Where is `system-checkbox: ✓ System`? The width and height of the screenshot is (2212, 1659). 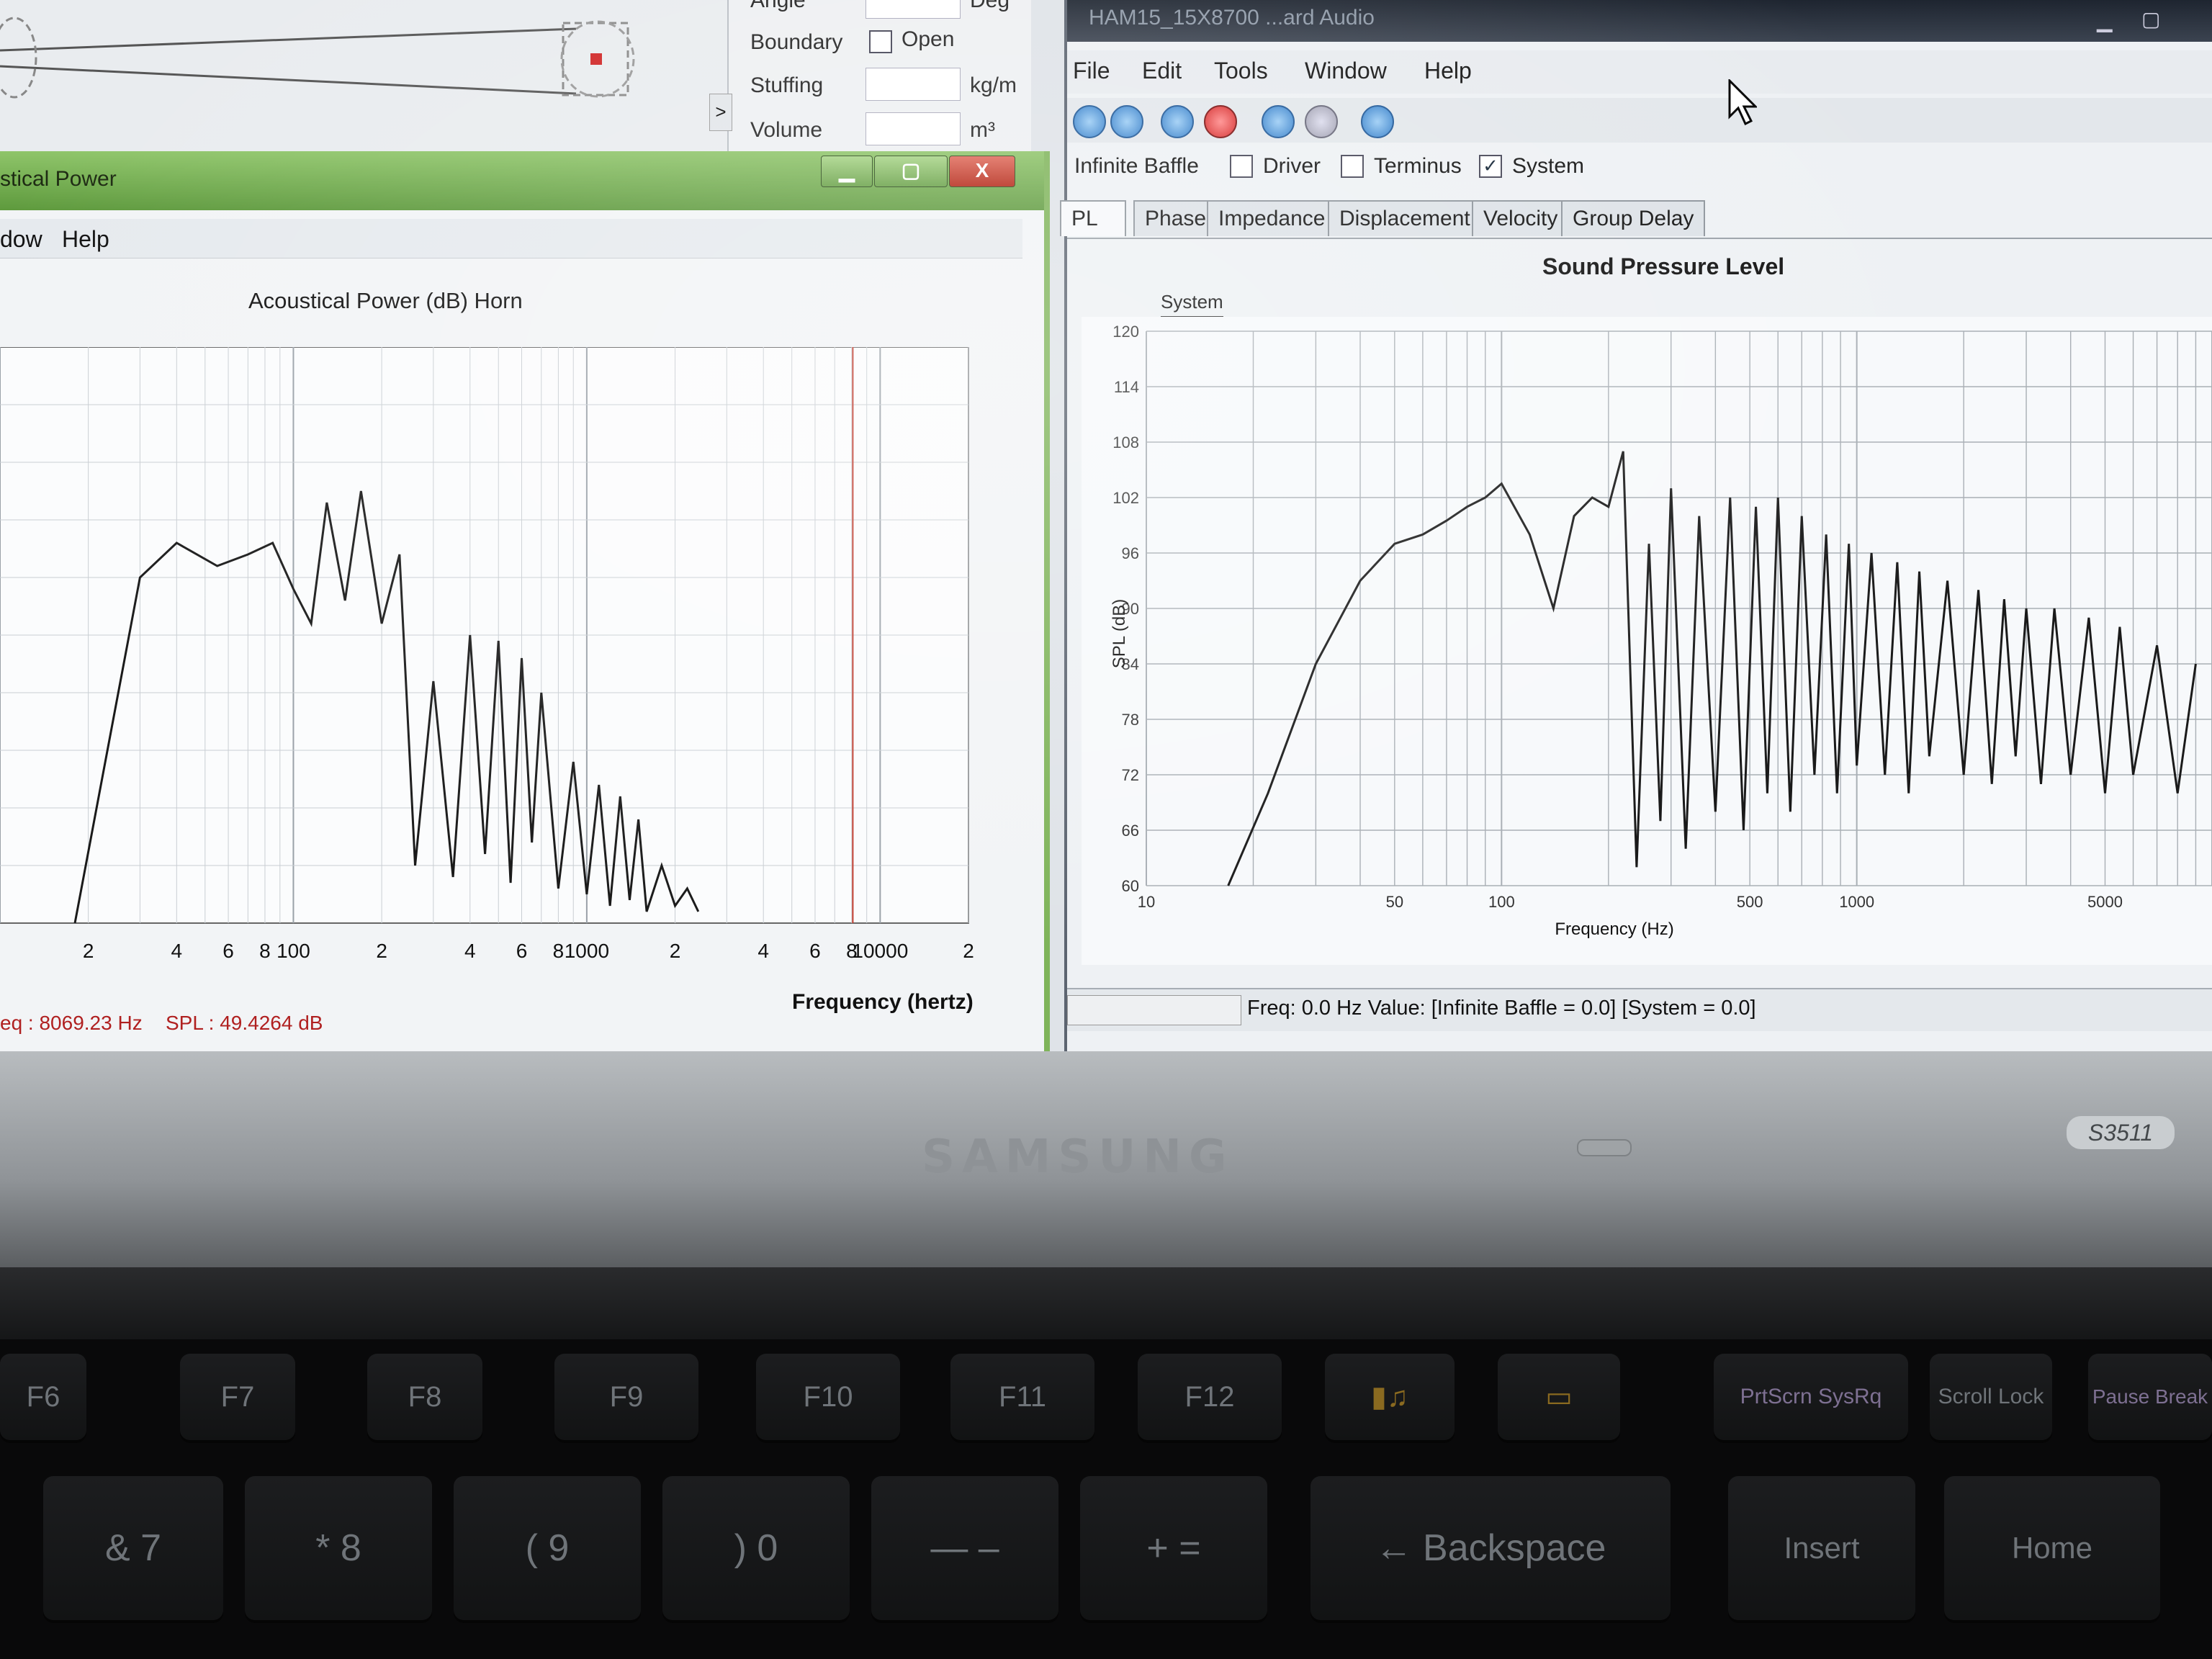 system-checkbox: ✓ System is located at coordinates (1532, 166).